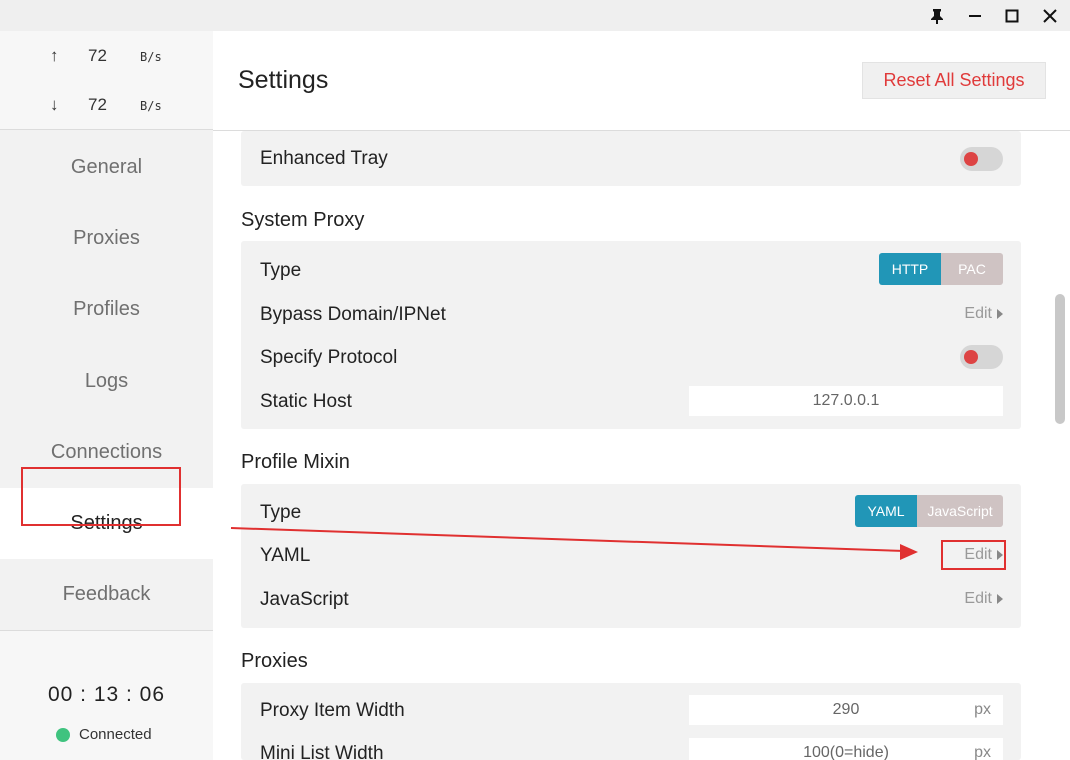  What do you see at coordinates (151, 57) in the screenshot?
I see `upload-unit: B/s` at bounding box center [151, 57].